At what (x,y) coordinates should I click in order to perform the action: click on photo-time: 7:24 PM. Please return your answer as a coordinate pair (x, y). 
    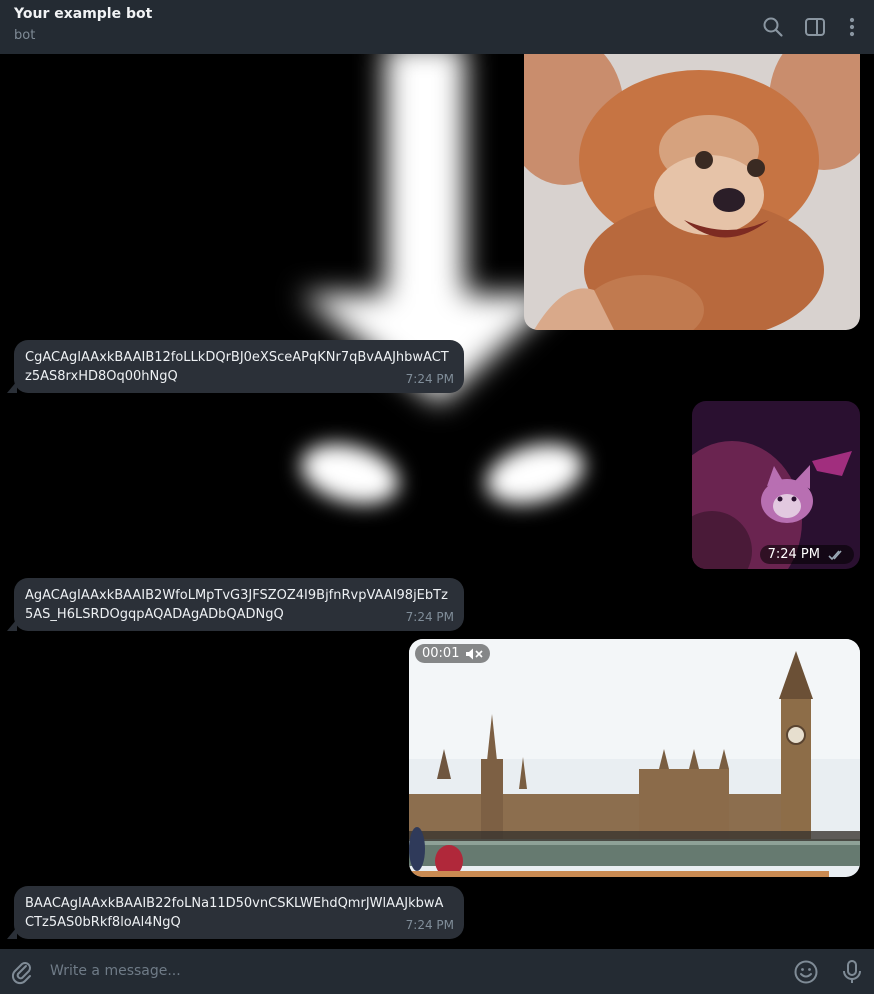
    Looking at the image, I should click on (793, 554).